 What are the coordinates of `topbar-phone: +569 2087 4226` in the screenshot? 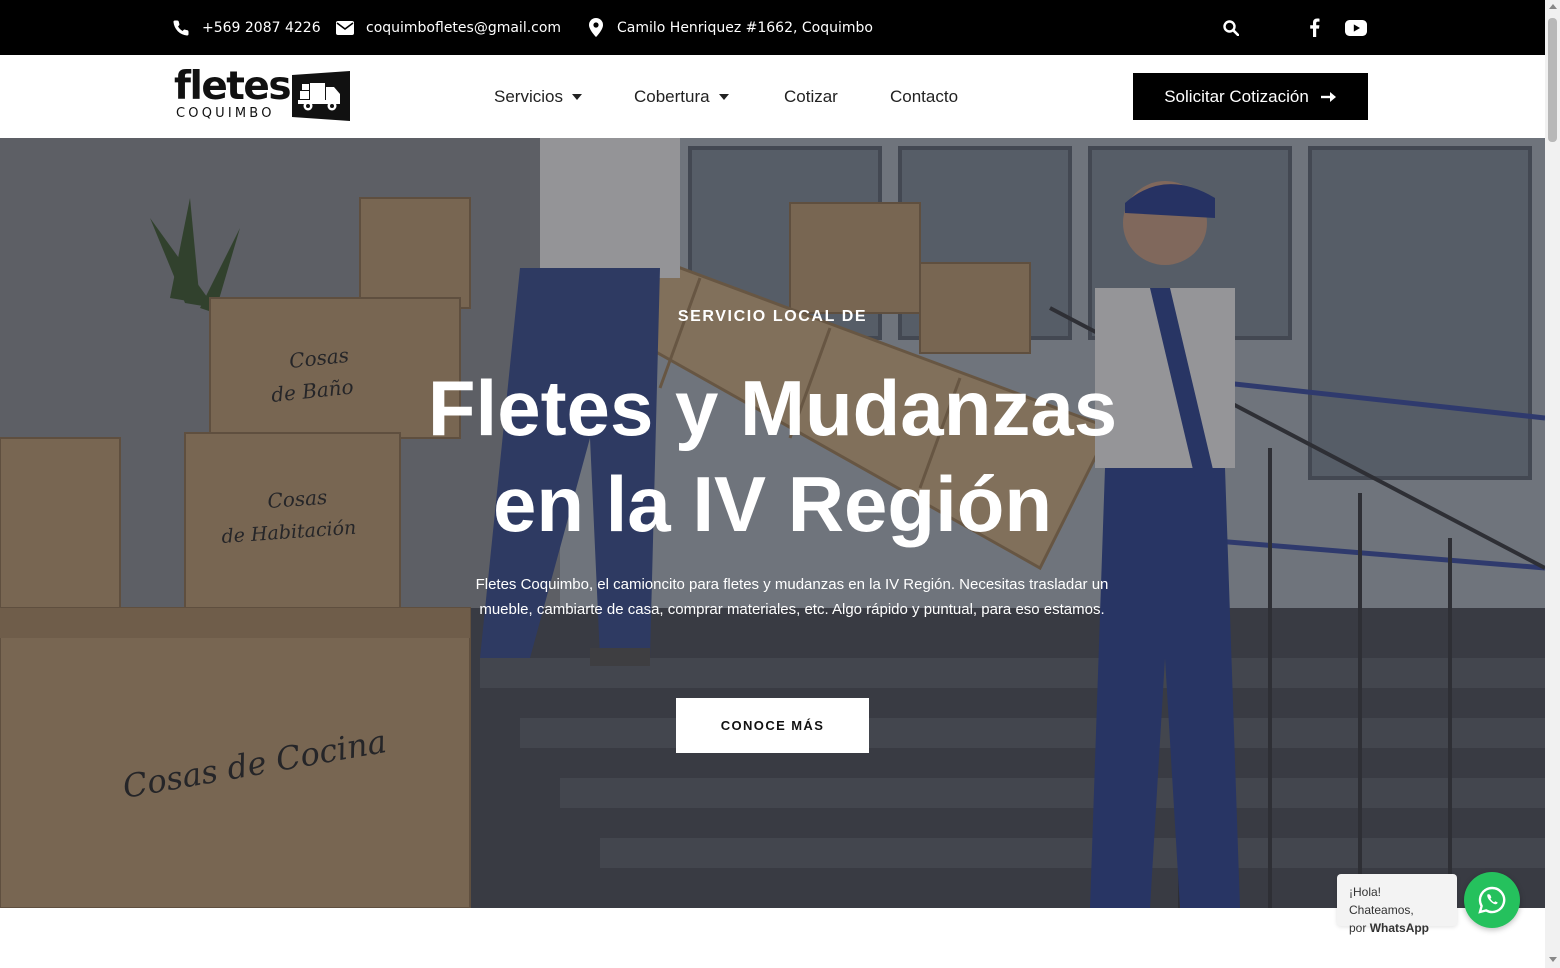 It's located at (246, 27).